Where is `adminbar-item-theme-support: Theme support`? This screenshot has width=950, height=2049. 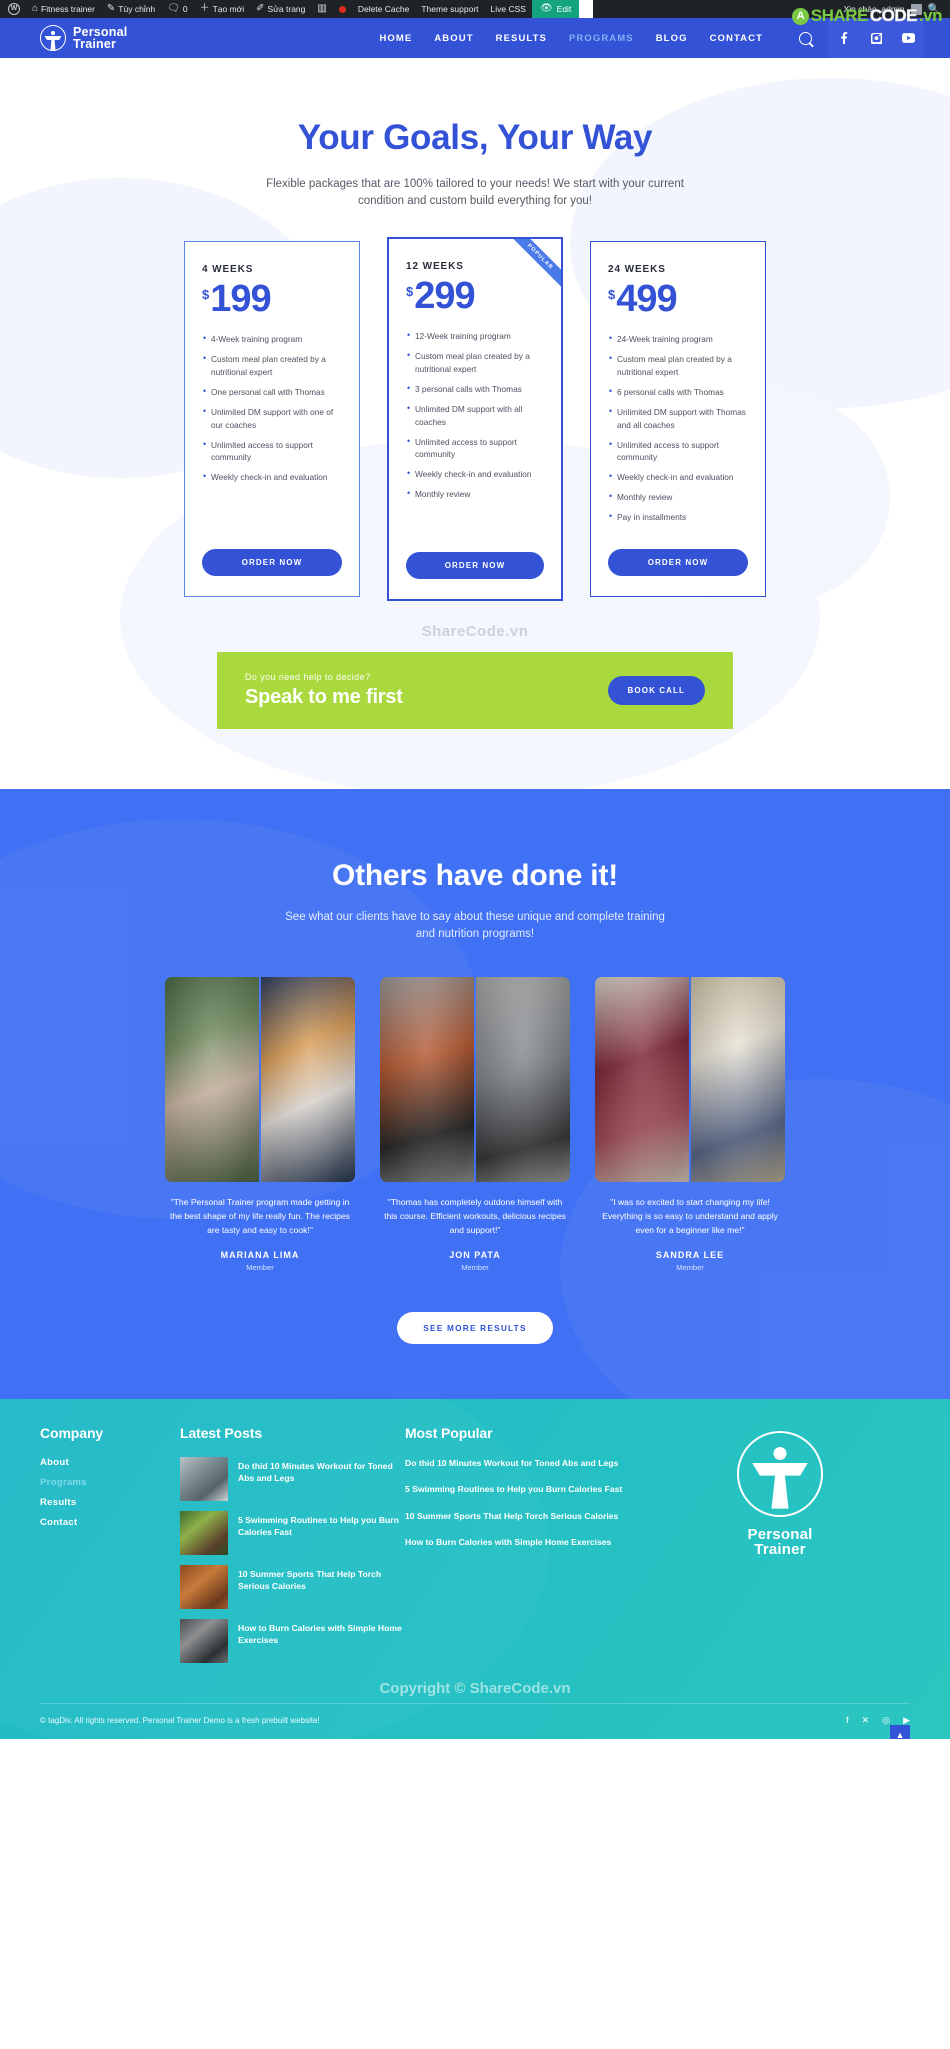
adminbar-item-theme-support: Theme support is located at coordinates (449, 9).